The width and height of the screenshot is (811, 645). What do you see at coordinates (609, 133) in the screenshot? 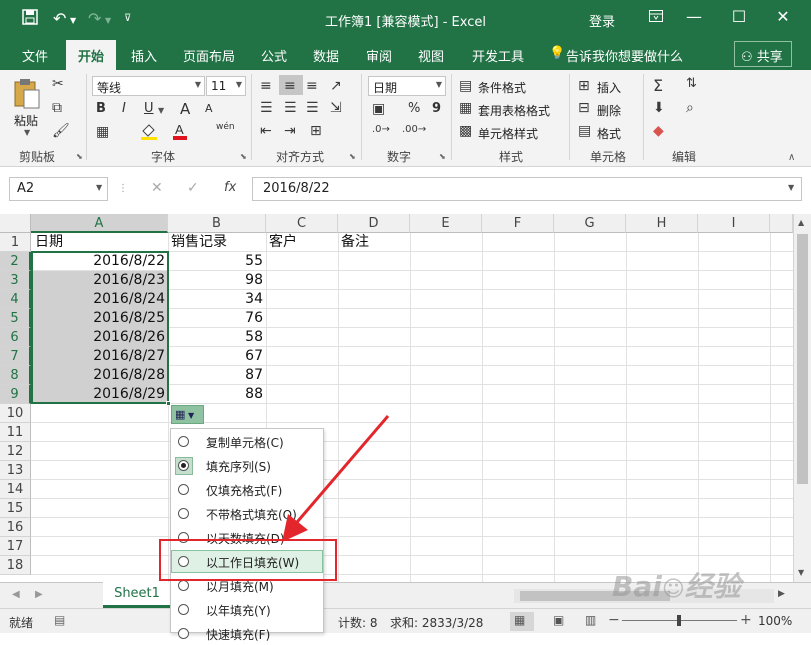
I see `format-cells-button: 格式` at bounding box center [609, 133].